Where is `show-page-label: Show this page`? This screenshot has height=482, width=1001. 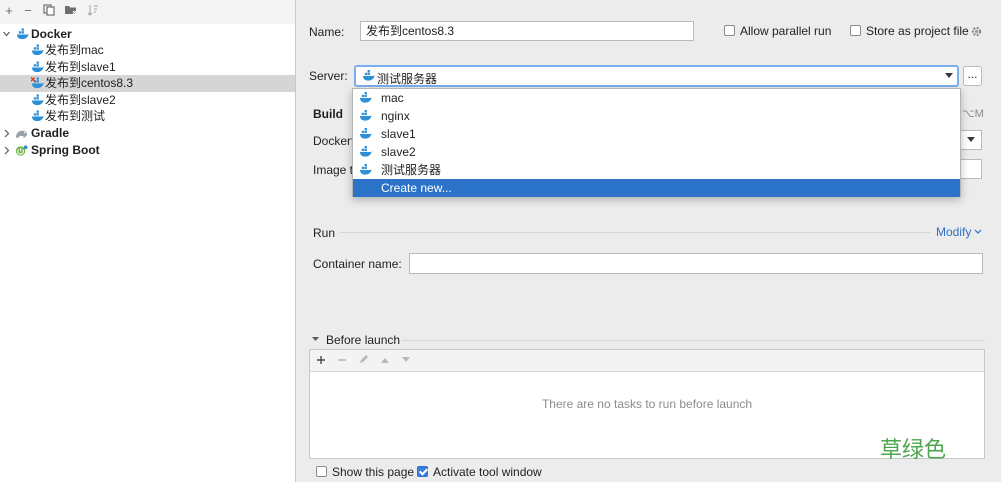 show-page-label: Show this page is located at coordinates (373, 472).